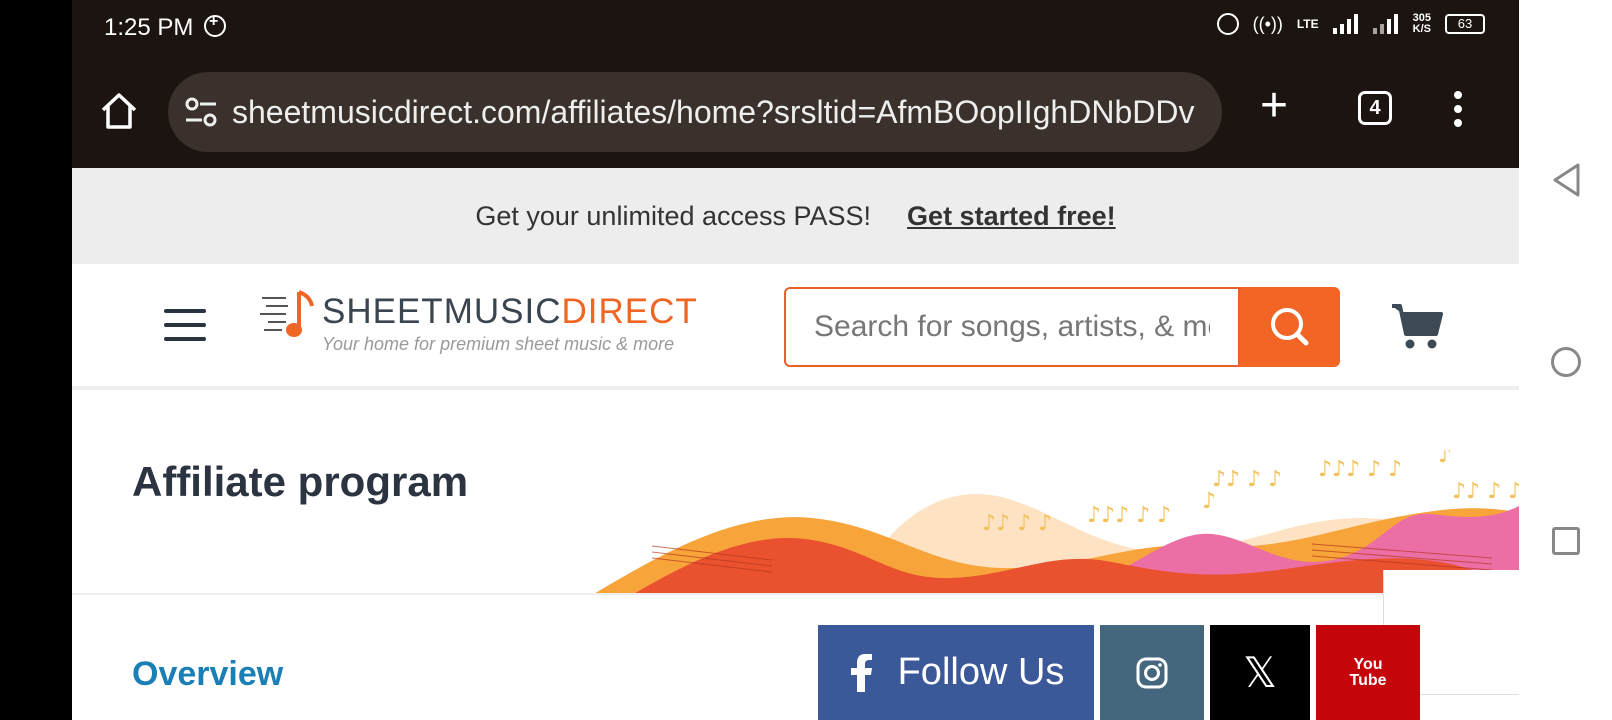 This screenshot has height=720, width=1612. Describe the element at coordinates (1375, 108) in the screenshot. I see `tab-switcher-button: 4` at that location.